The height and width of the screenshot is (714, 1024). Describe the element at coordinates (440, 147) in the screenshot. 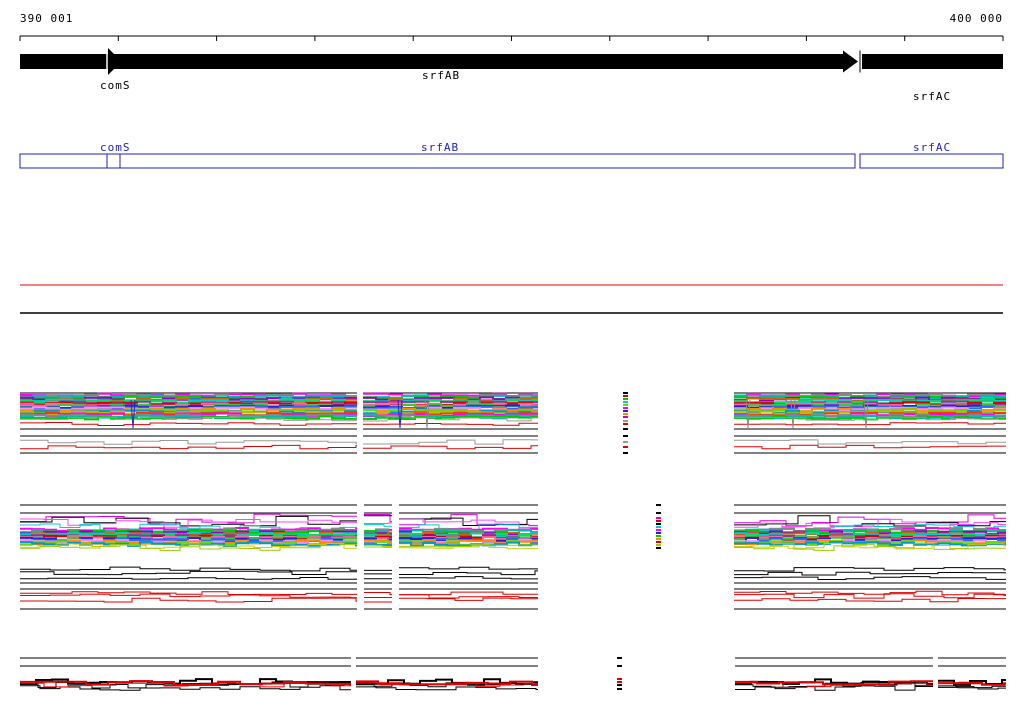

I see `annotation-label-srfAB: srfAB` at that location.